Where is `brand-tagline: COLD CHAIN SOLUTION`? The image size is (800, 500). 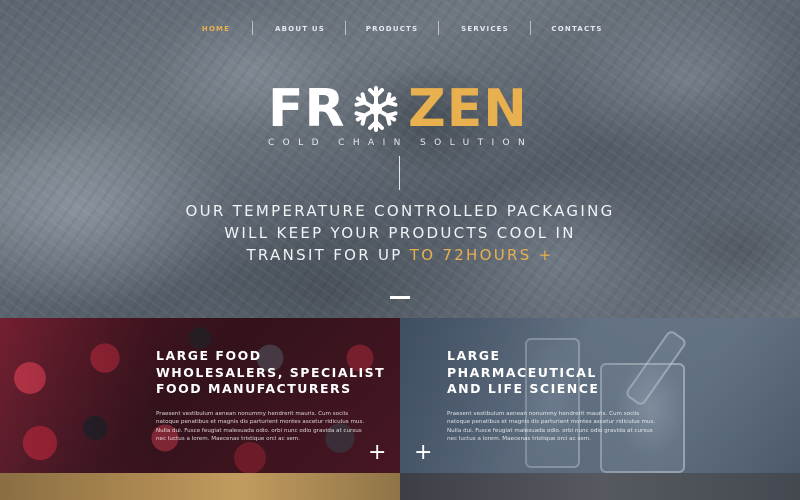 brand-tagline: COLD CHAIN SOLUTION is located at coordinates (401, 143).